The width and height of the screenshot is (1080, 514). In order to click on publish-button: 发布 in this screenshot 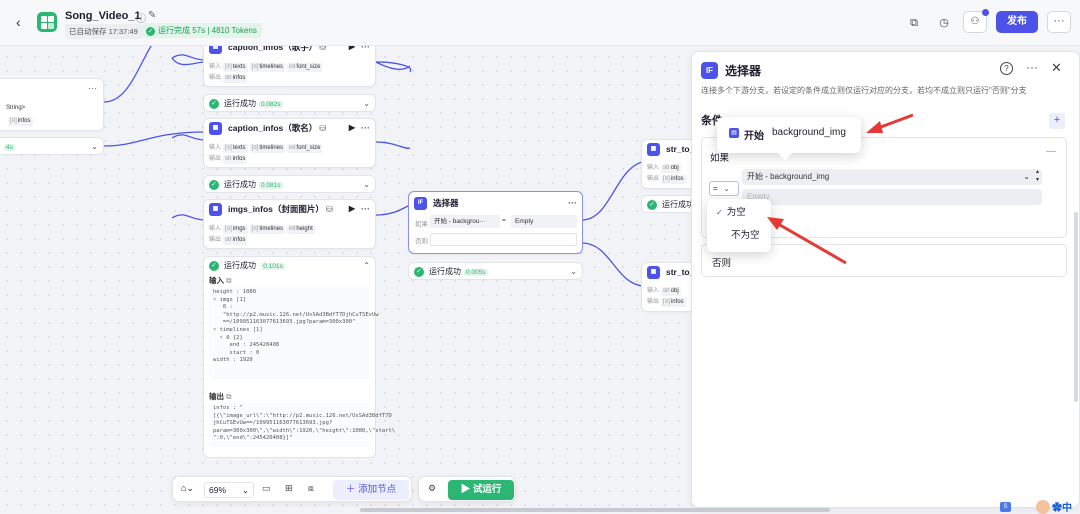, I will do `click(1017, 22)`.